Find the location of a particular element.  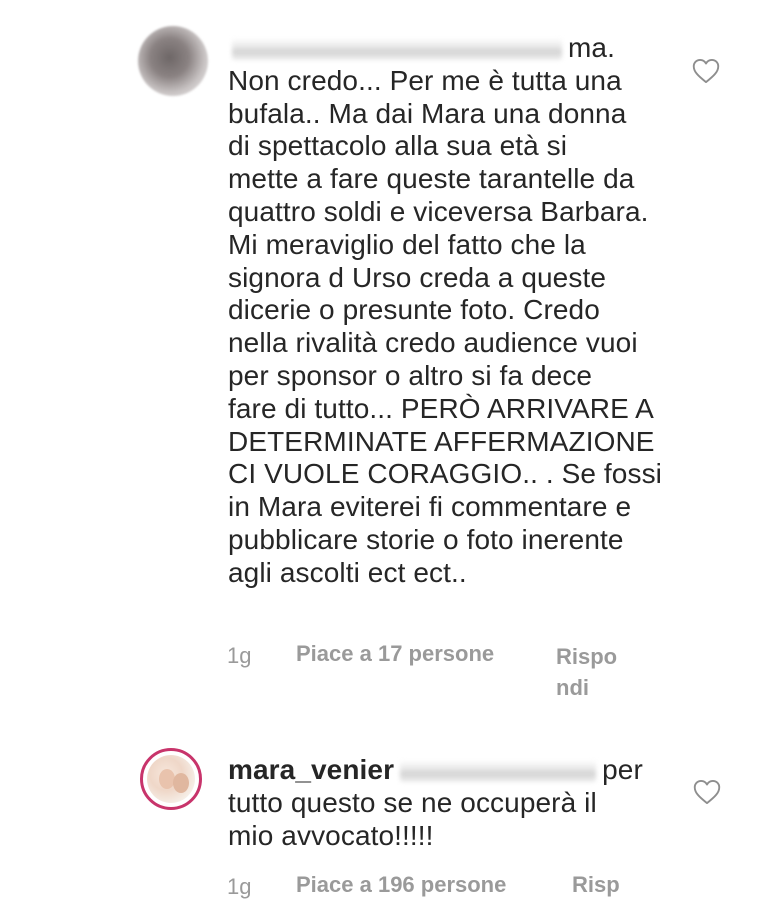

comment-first-line: mara_venier per is located at coordinates (448, 770).